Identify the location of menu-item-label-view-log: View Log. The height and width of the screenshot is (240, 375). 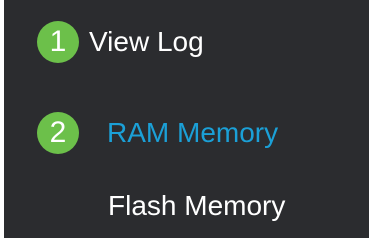
(146, 41).